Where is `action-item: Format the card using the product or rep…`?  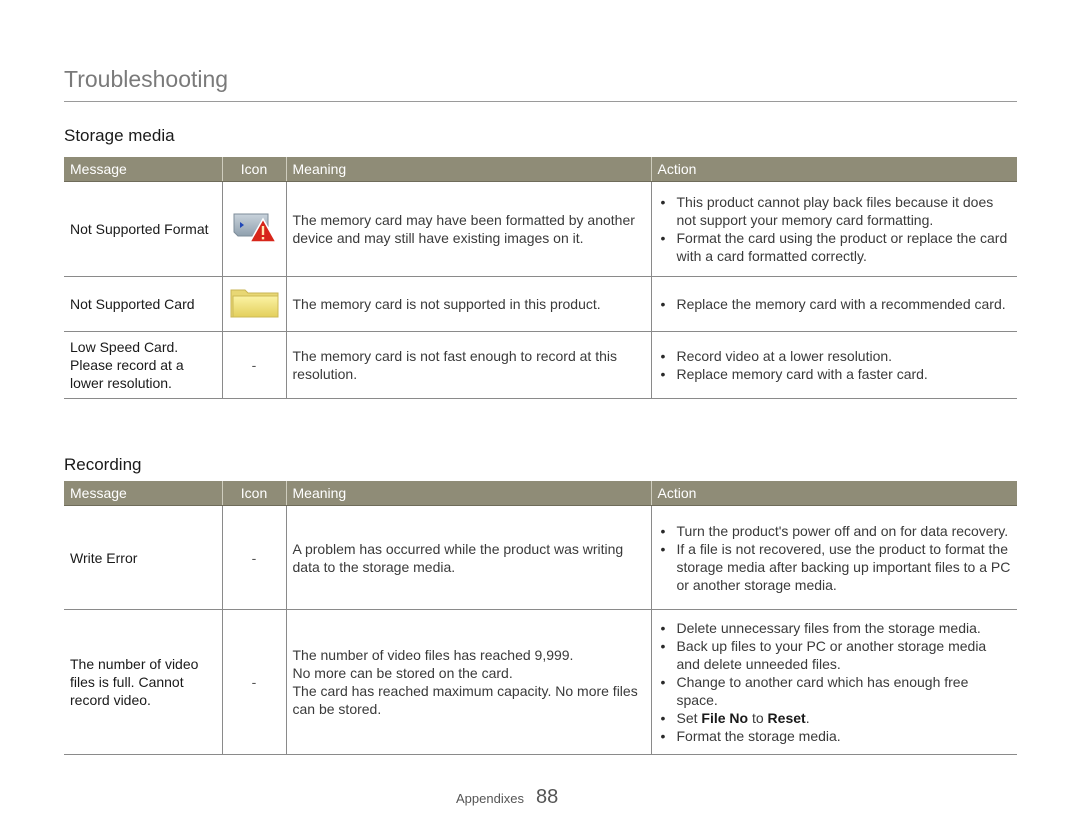
action-item: Format the card using the product or rep… is located at coordinates (835, 247).